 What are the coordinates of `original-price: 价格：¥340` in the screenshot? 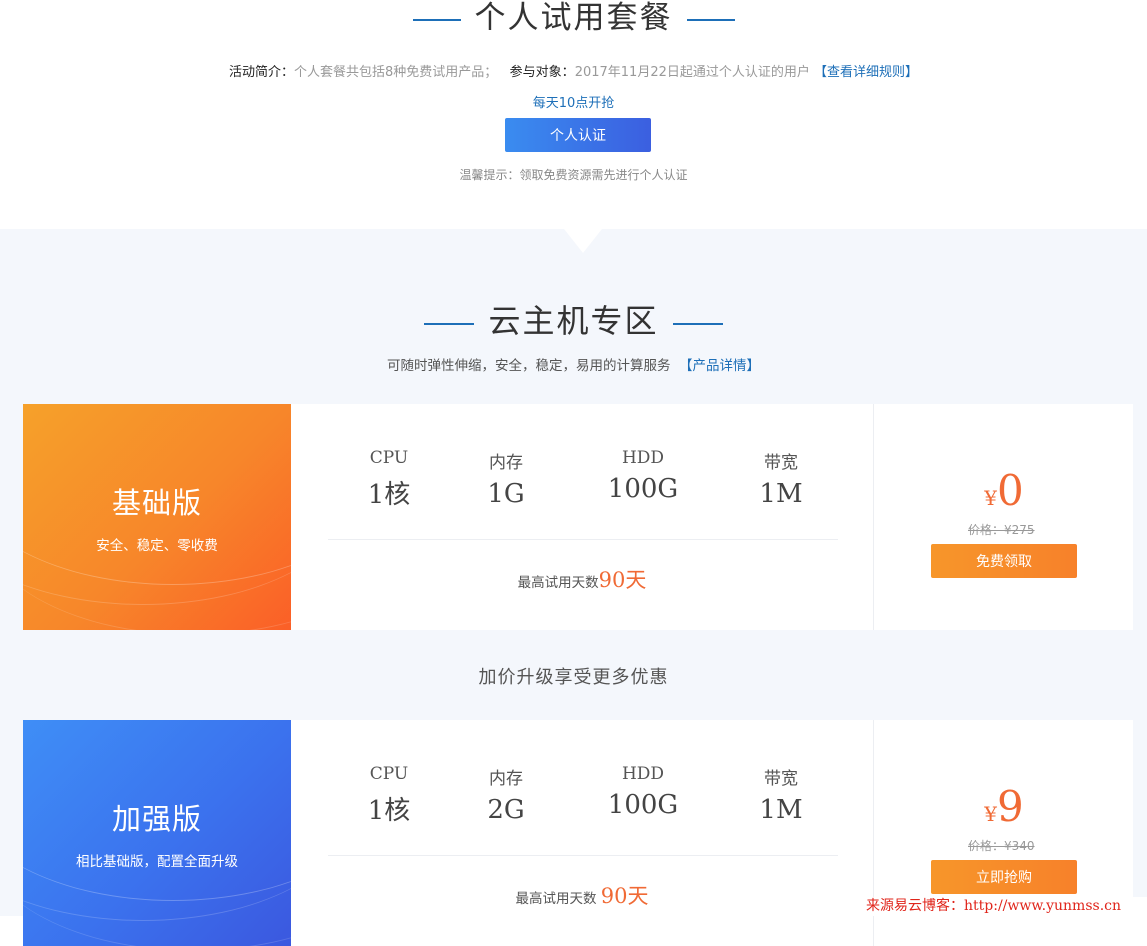 It's located at (1001, 846).